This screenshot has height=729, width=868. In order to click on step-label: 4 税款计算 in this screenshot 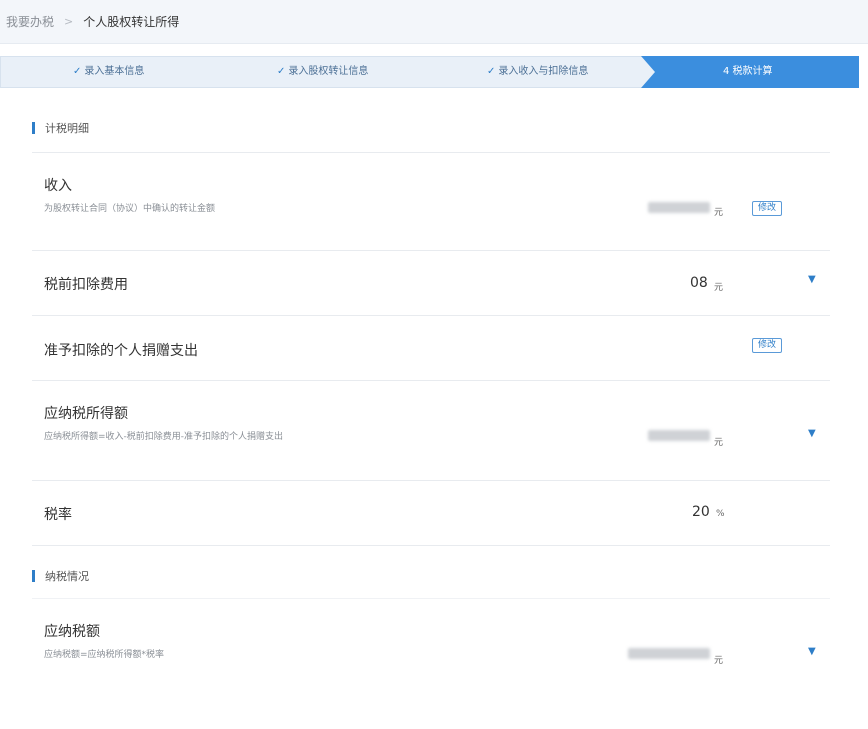, I will do `click(748, 71)`.